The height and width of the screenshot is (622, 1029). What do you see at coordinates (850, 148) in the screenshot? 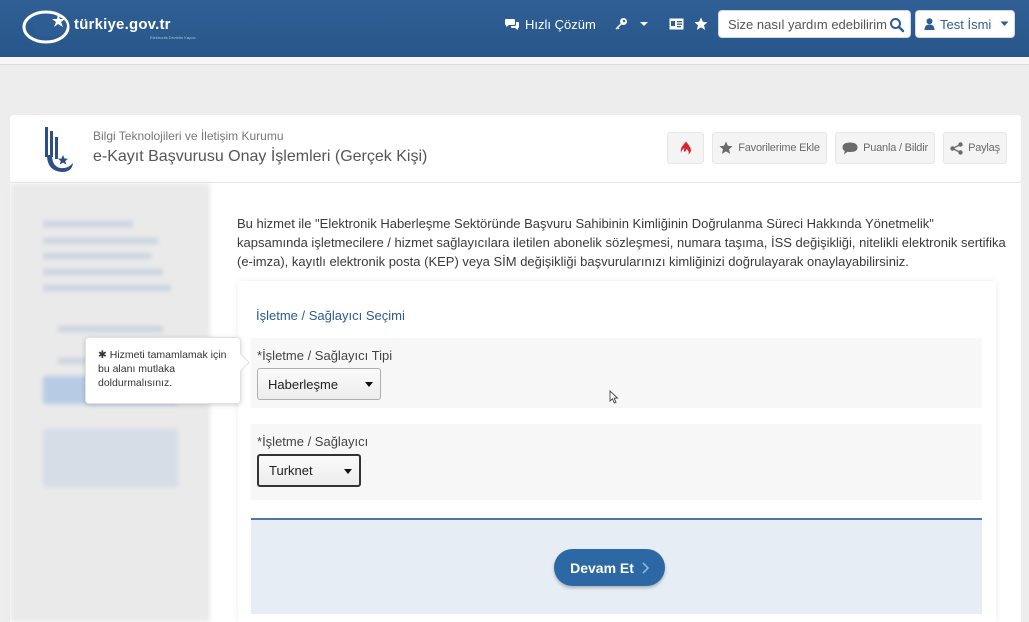
I see `speech-bubble-icon` at bounding box center [850, 148].